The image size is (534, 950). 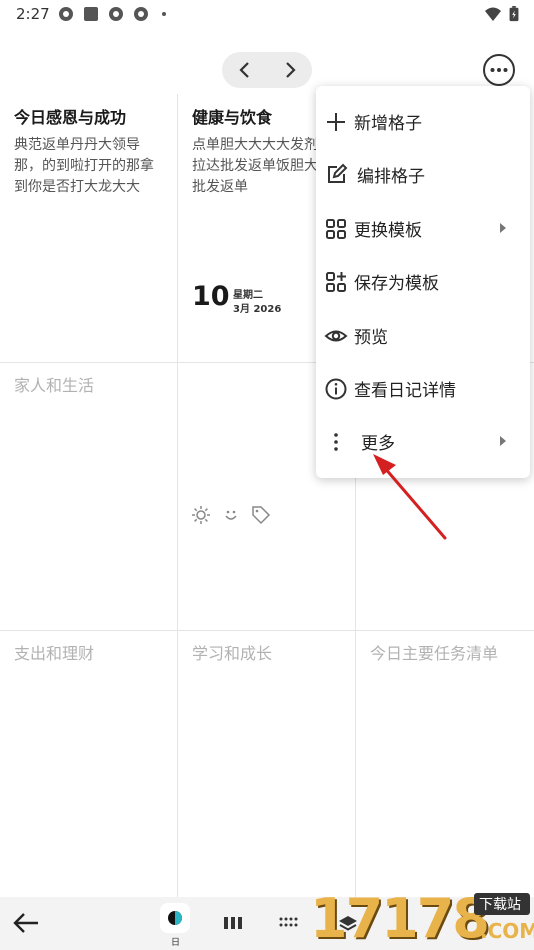 I want to click on grid-cell: 学习和成长, so click(x=266, y=654).